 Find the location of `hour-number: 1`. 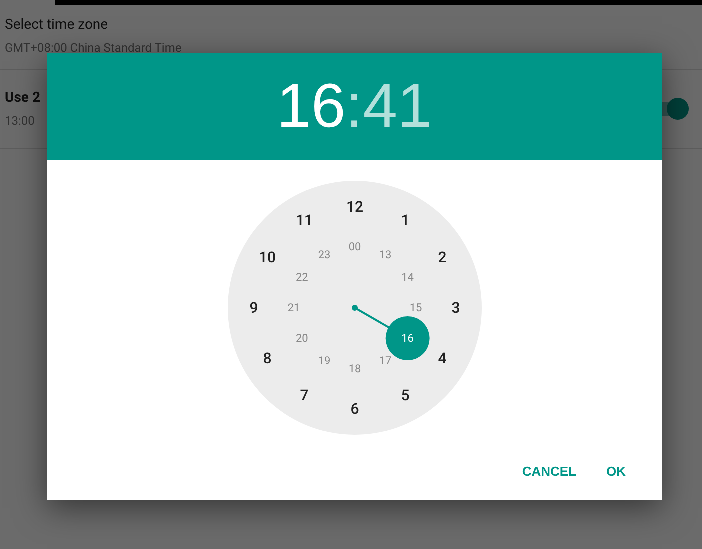

hour-number: 1 is located at coordinates (405, 221).